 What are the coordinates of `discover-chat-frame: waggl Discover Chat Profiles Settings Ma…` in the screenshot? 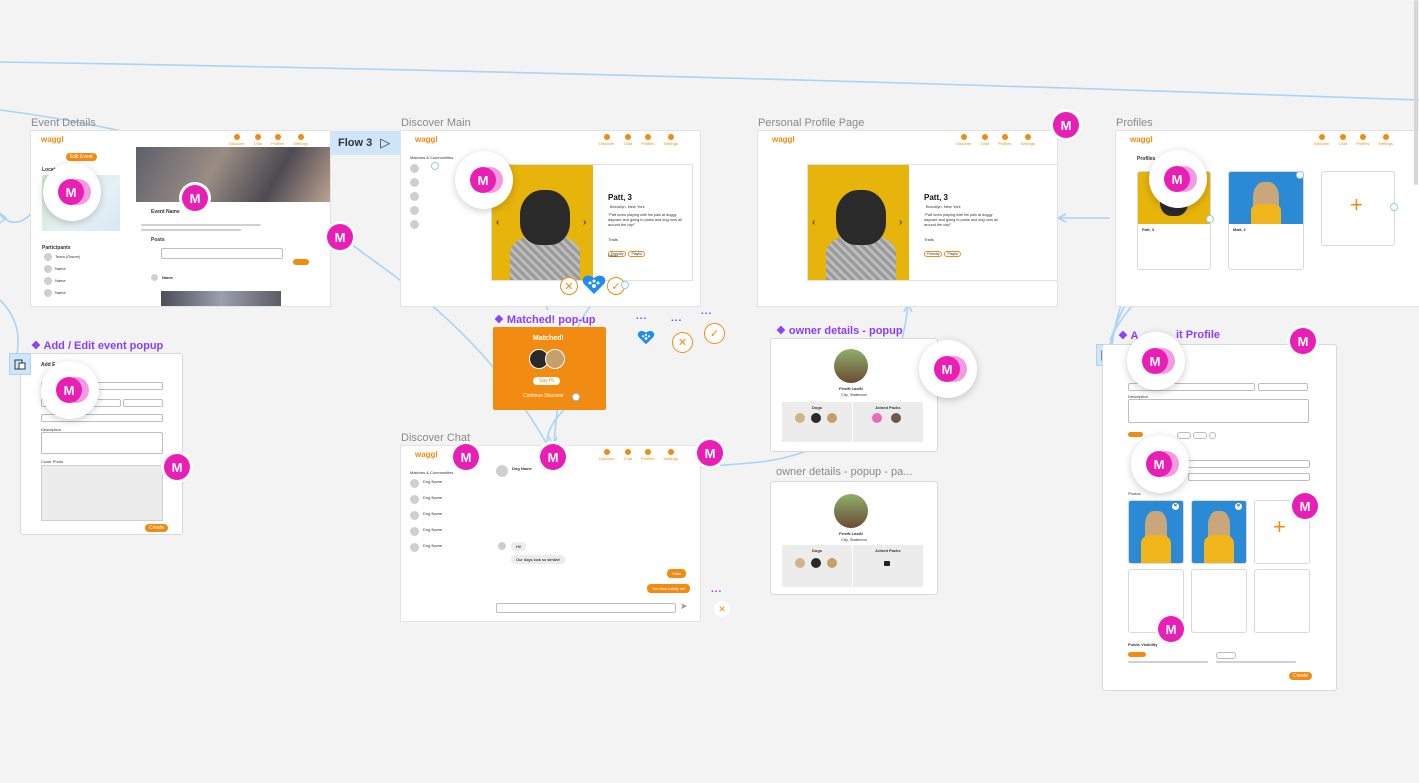 It's located at (550, 533).